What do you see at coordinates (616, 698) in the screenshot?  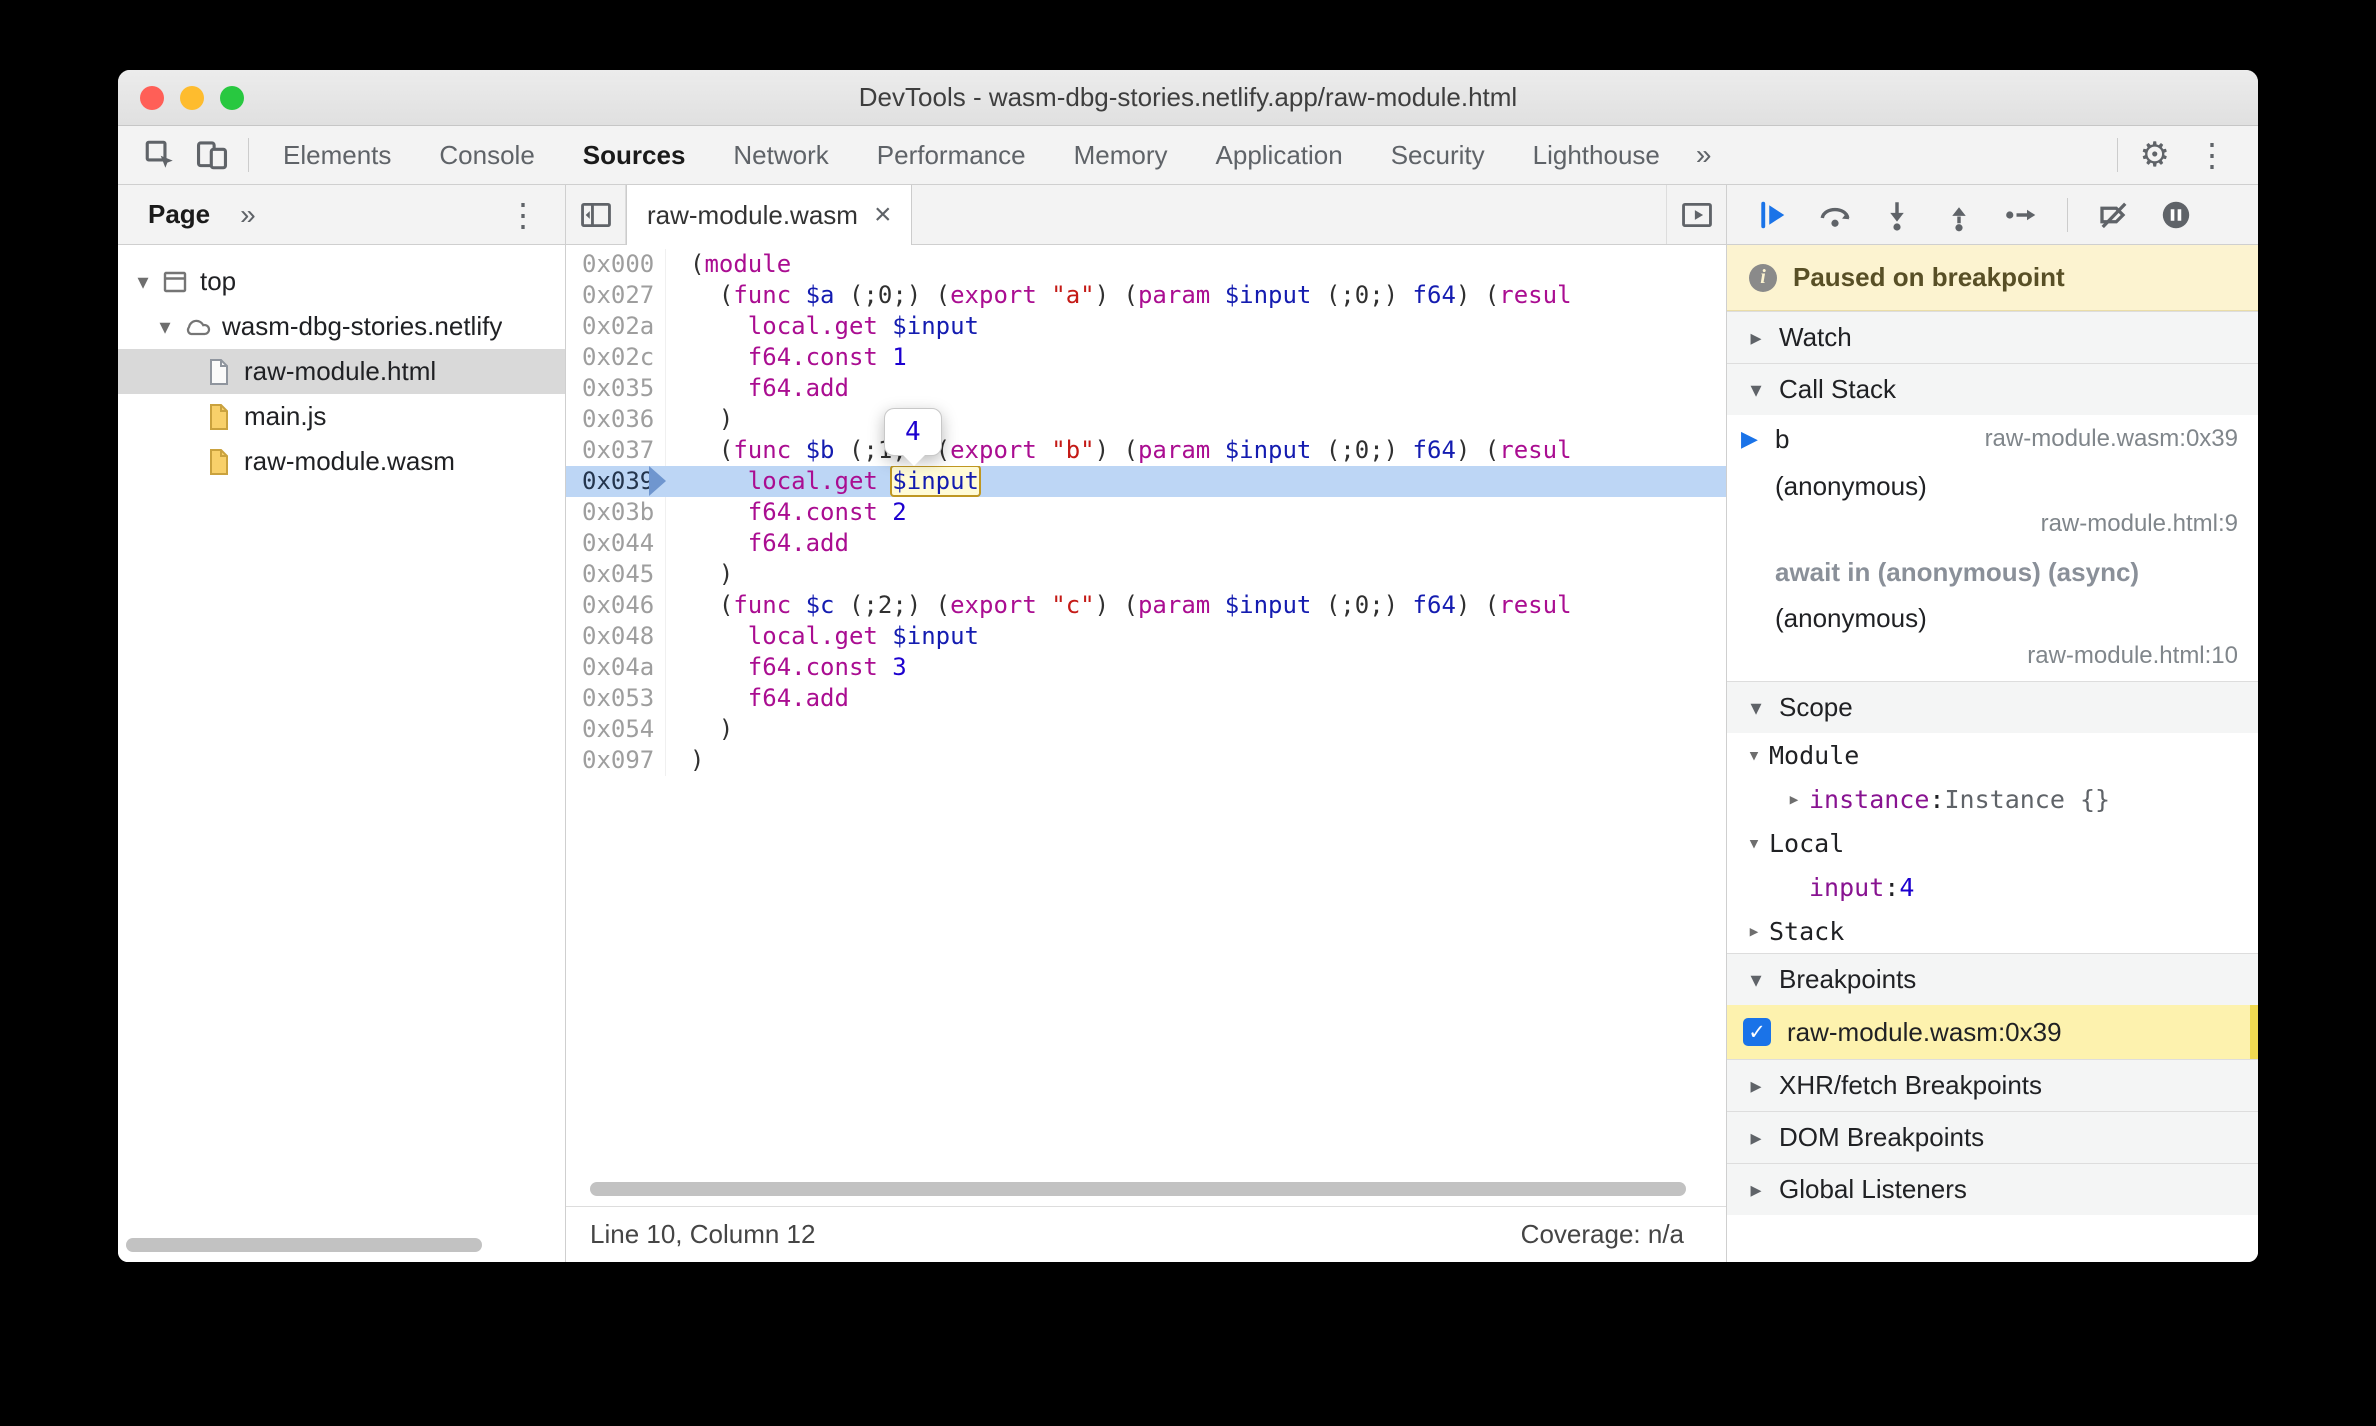 I see `line-offset: 0x053` at bounding box center [616, 698].